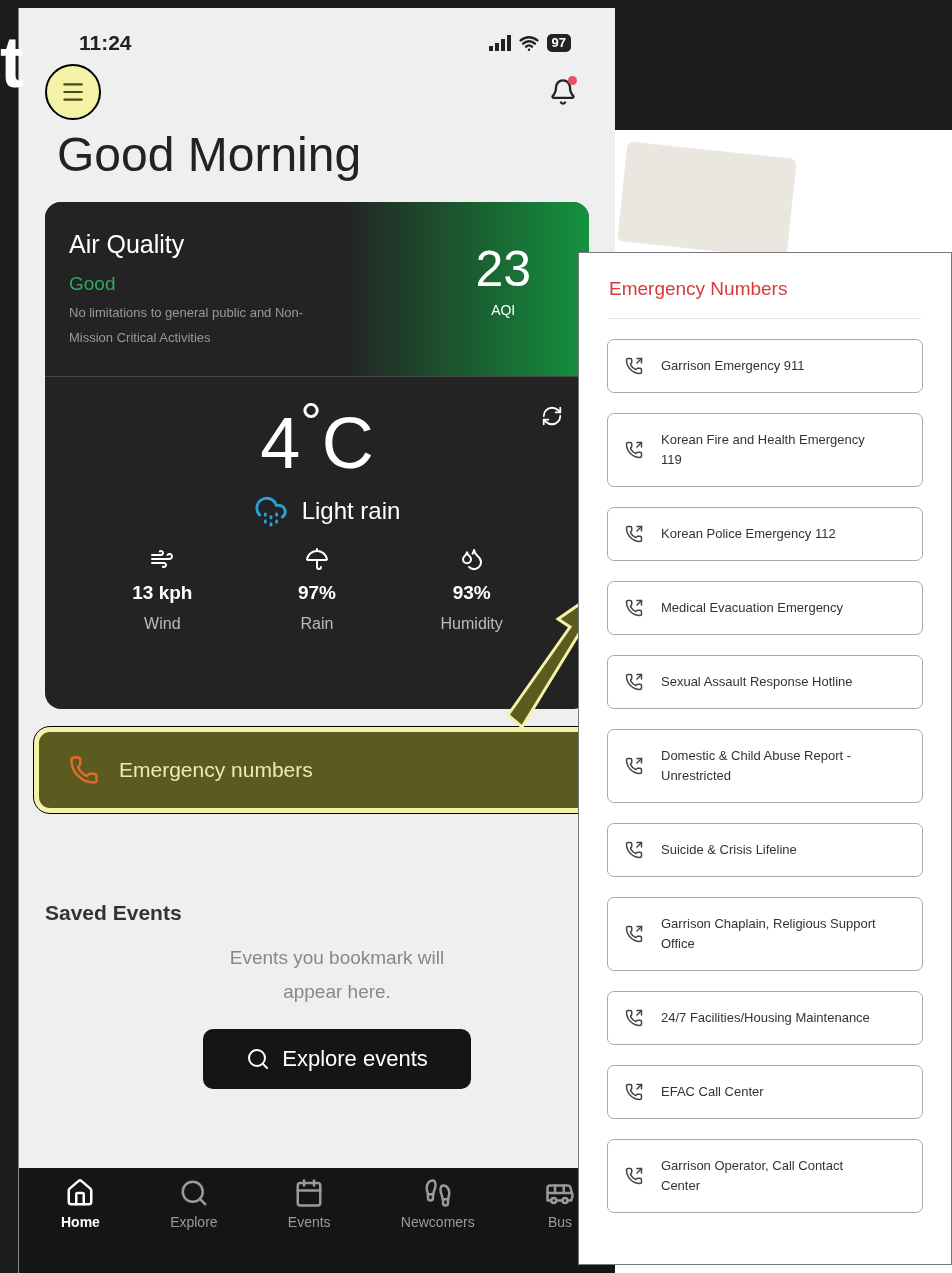  What do you see at coordinates (216, 770) in the screenshot?
I see `emergency-numbers-label: Emergency numbers` at bounding box center [216, 770].